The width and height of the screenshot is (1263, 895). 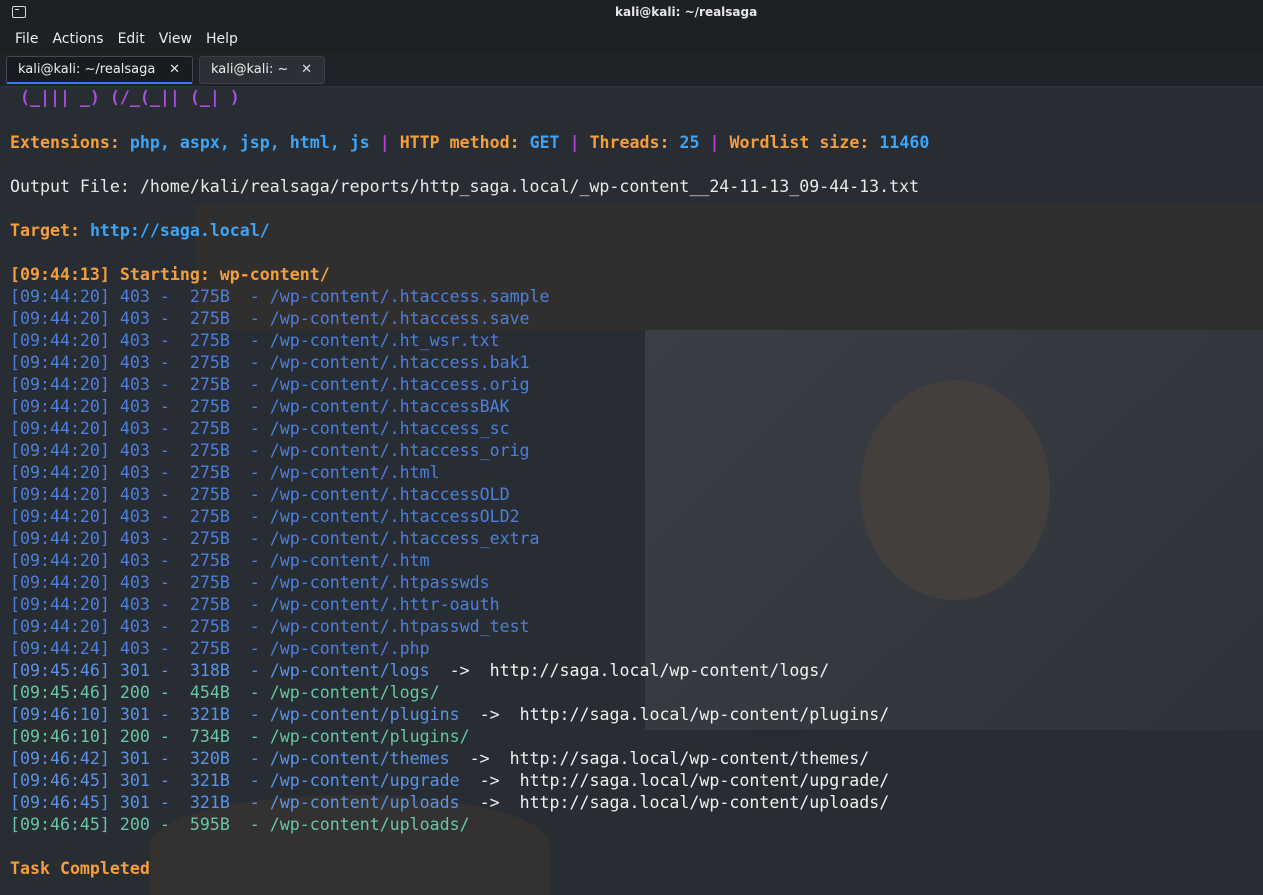 What do you see at coordinates (686, 12) in the screenshot?
I see `window-title: kali@kali: ~/realsaga` at bounding box center [686, 12].